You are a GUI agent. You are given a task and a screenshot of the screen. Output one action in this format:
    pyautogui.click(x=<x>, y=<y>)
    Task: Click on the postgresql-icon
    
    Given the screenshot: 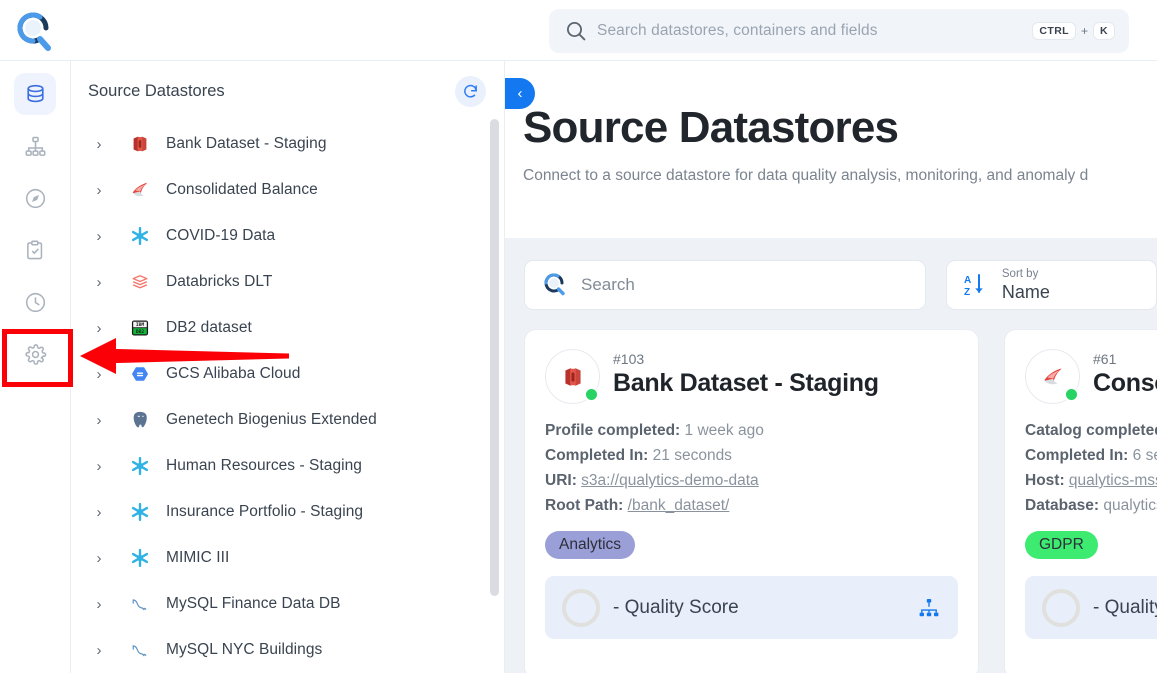 What is the action you would take?
    pyautogui.click(x=140, y=420)
    